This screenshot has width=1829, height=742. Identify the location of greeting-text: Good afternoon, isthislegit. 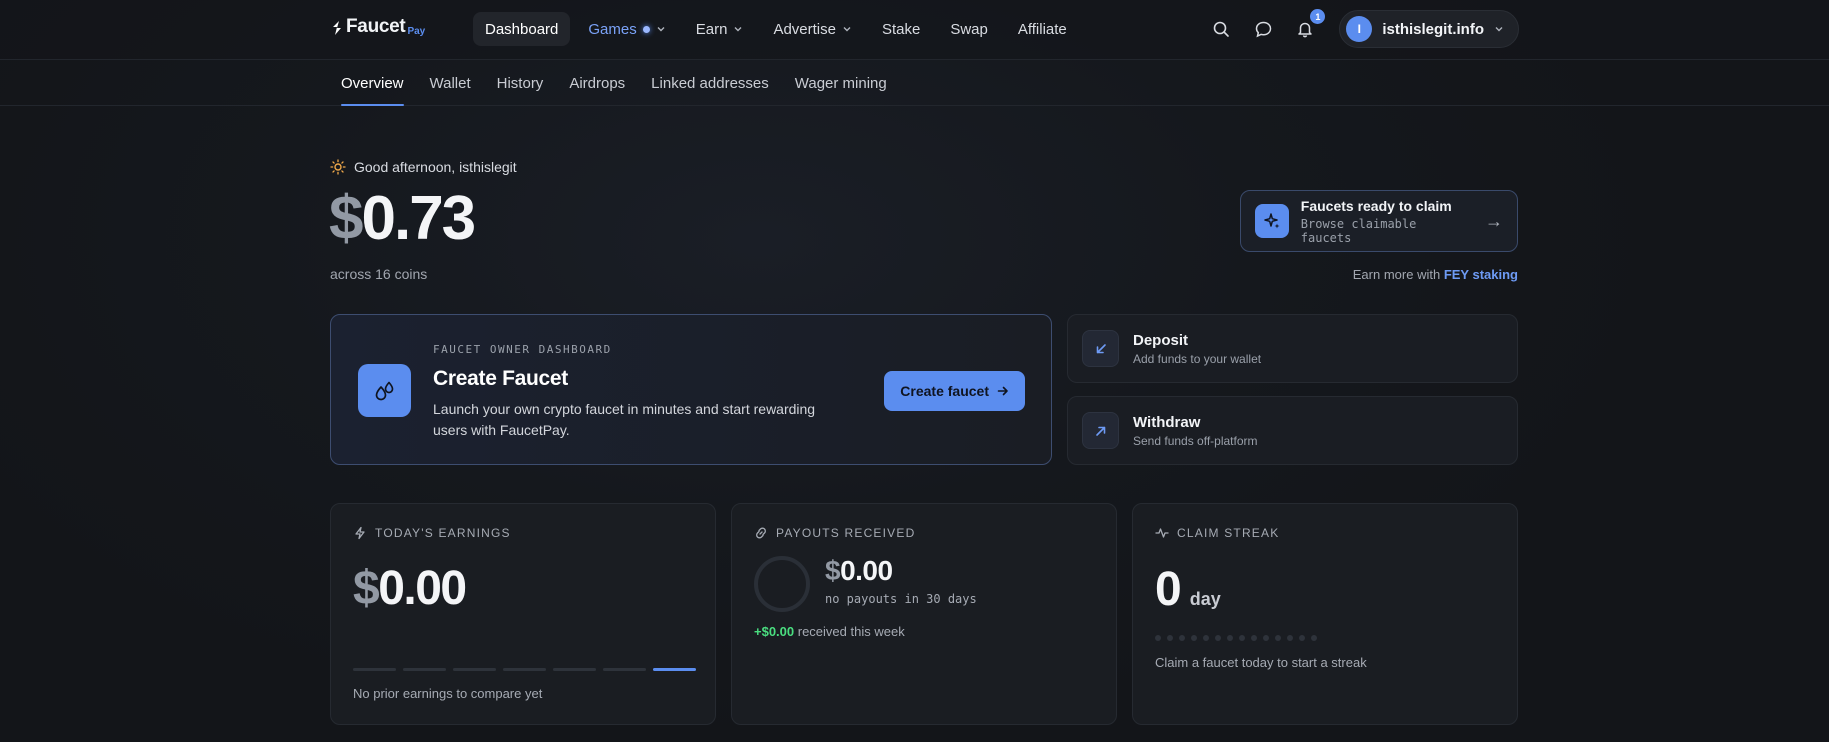
(435, 167).